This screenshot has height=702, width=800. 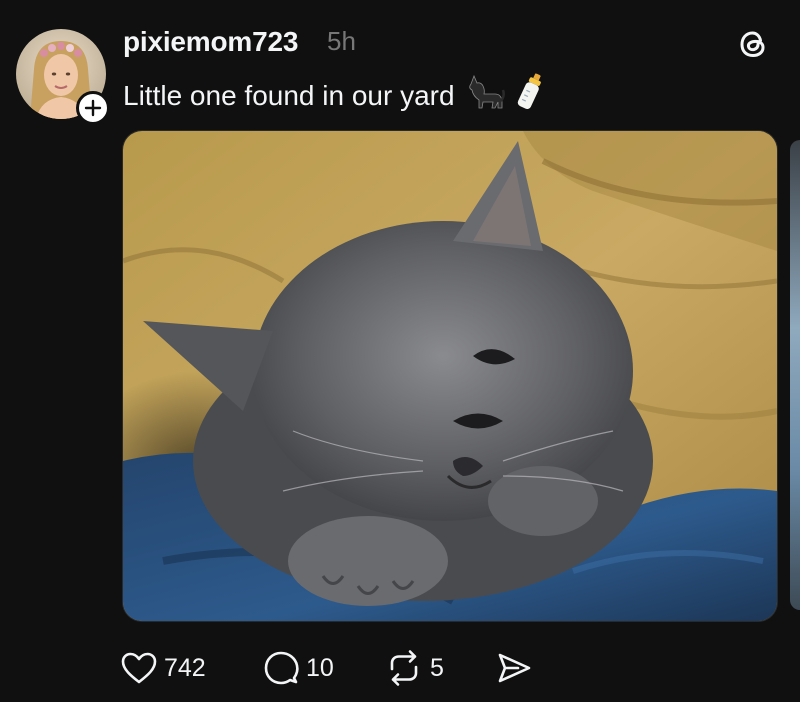 I want to click on share-button, so click(x=514, y=668).